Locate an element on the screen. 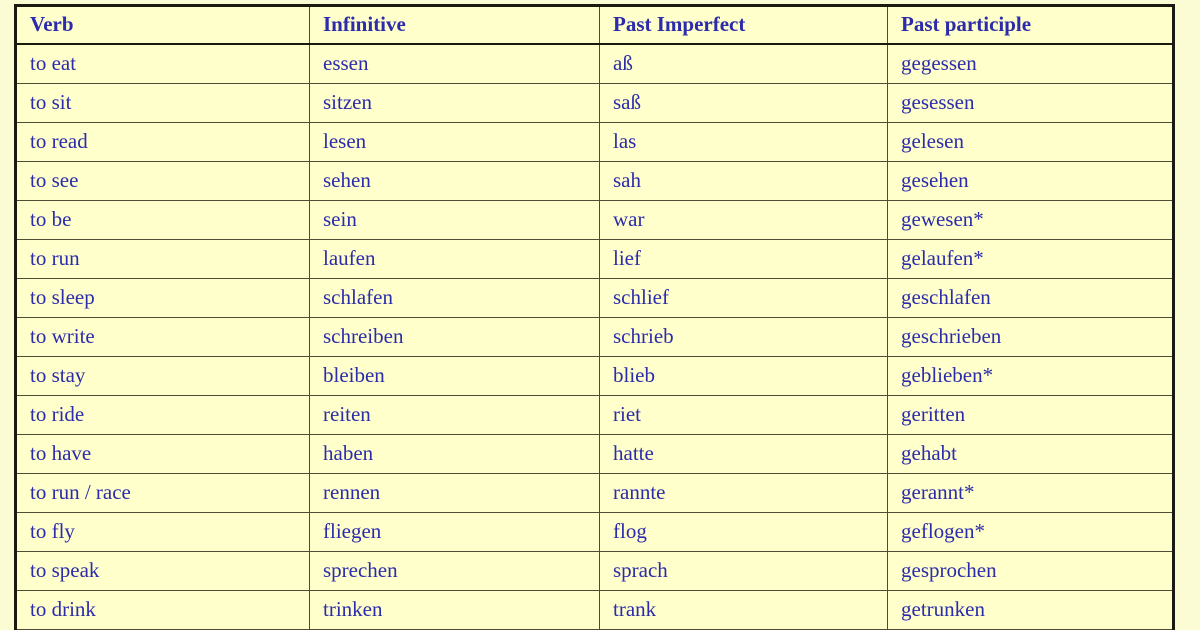 Image resolution: width=1200 pixels, height=630 pixels. cell-verb: to run / race is located at coordinates (162, 493).